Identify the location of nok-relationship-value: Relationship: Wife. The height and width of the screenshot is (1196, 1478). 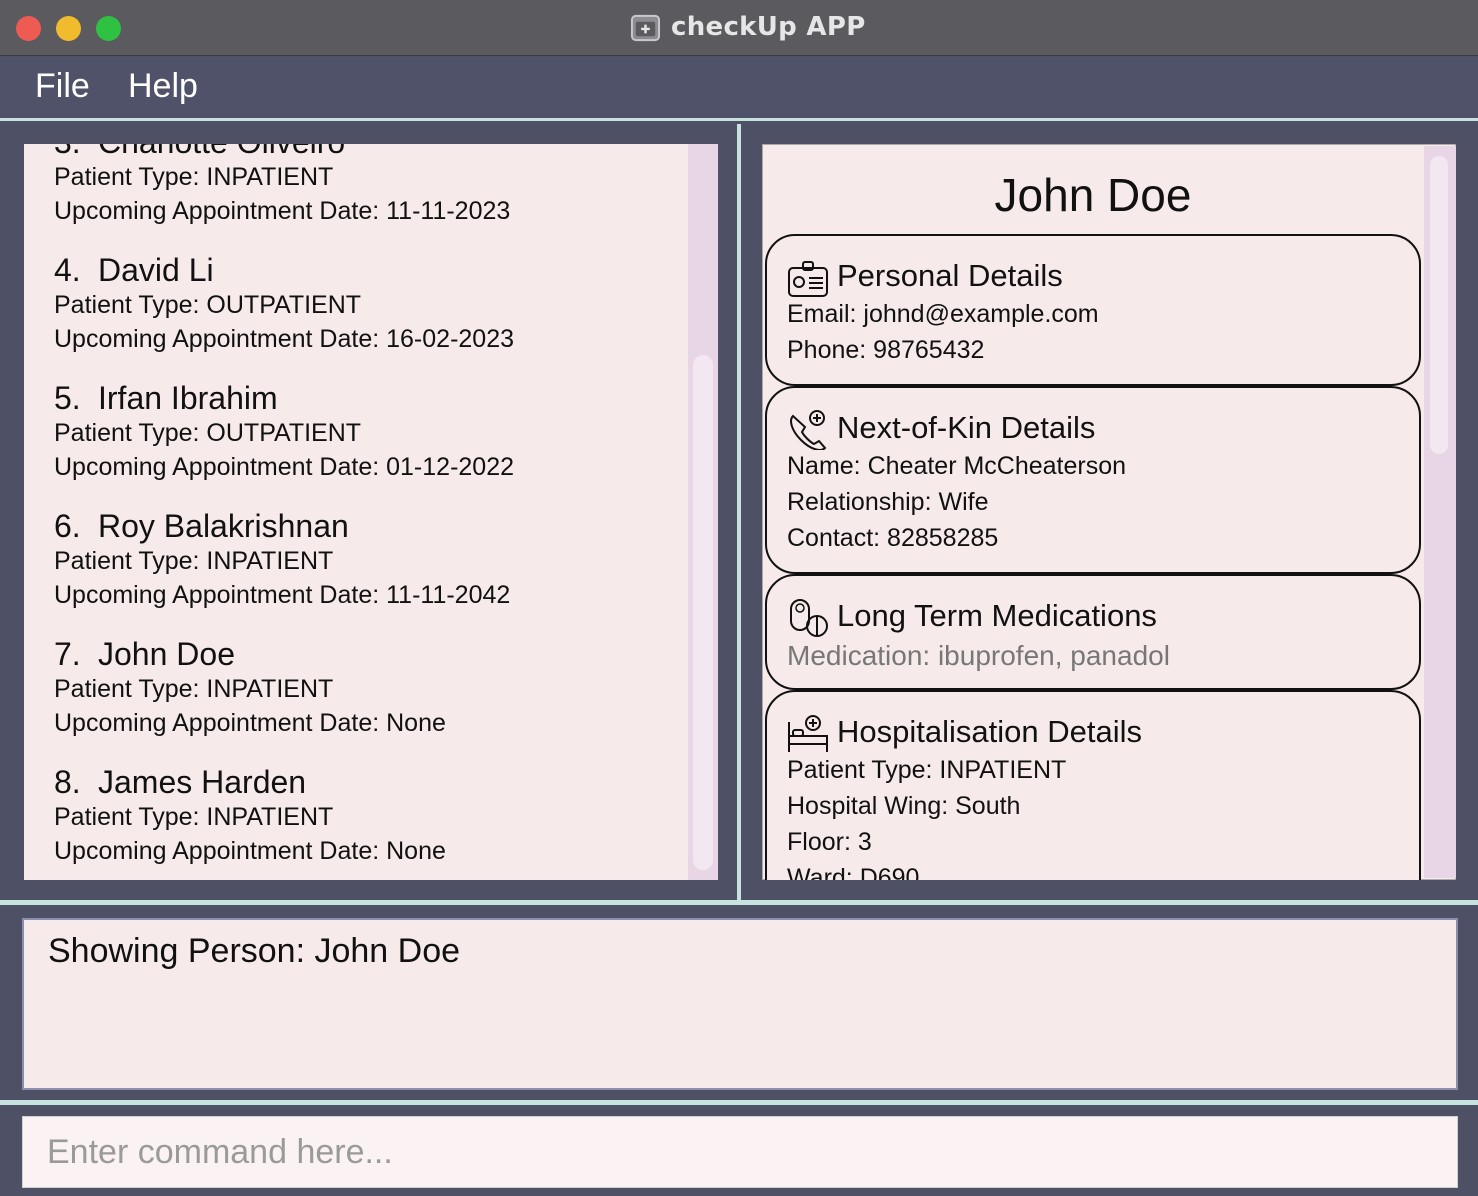
(888, 502).